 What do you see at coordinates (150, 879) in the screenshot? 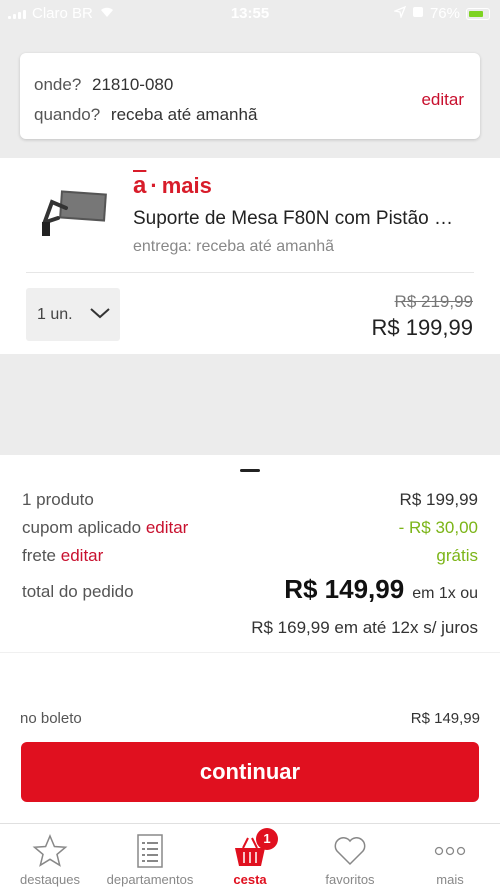
I see `tab-label: departamentos` at bounding box center [150, 879].